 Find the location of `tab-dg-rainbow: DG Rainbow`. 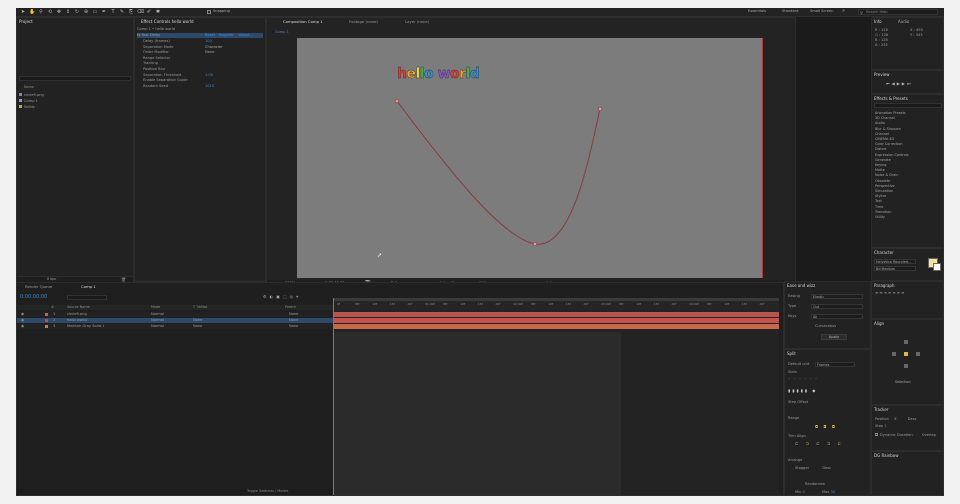

tab-dg-rainbow: DG Rainbow is located at coordinates (886, 455).